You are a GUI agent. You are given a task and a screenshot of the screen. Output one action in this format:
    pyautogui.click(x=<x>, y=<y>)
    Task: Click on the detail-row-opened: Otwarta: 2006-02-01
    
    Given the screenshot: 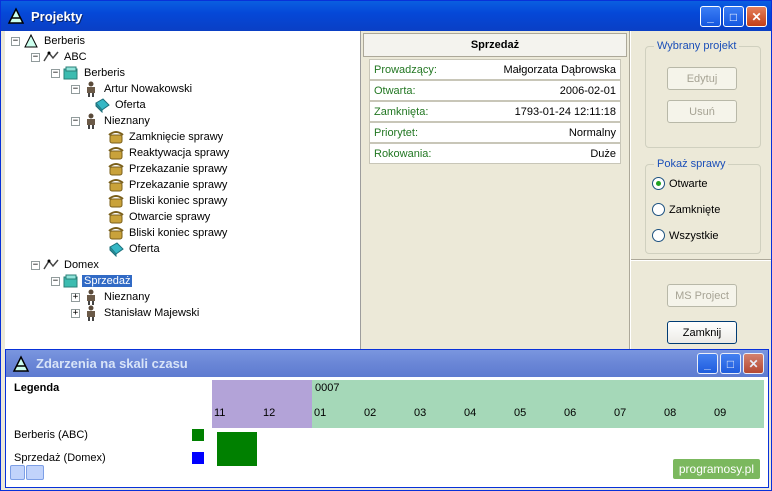 What is the action you would take?
    pyautogui.click(x=495, y=90)
    